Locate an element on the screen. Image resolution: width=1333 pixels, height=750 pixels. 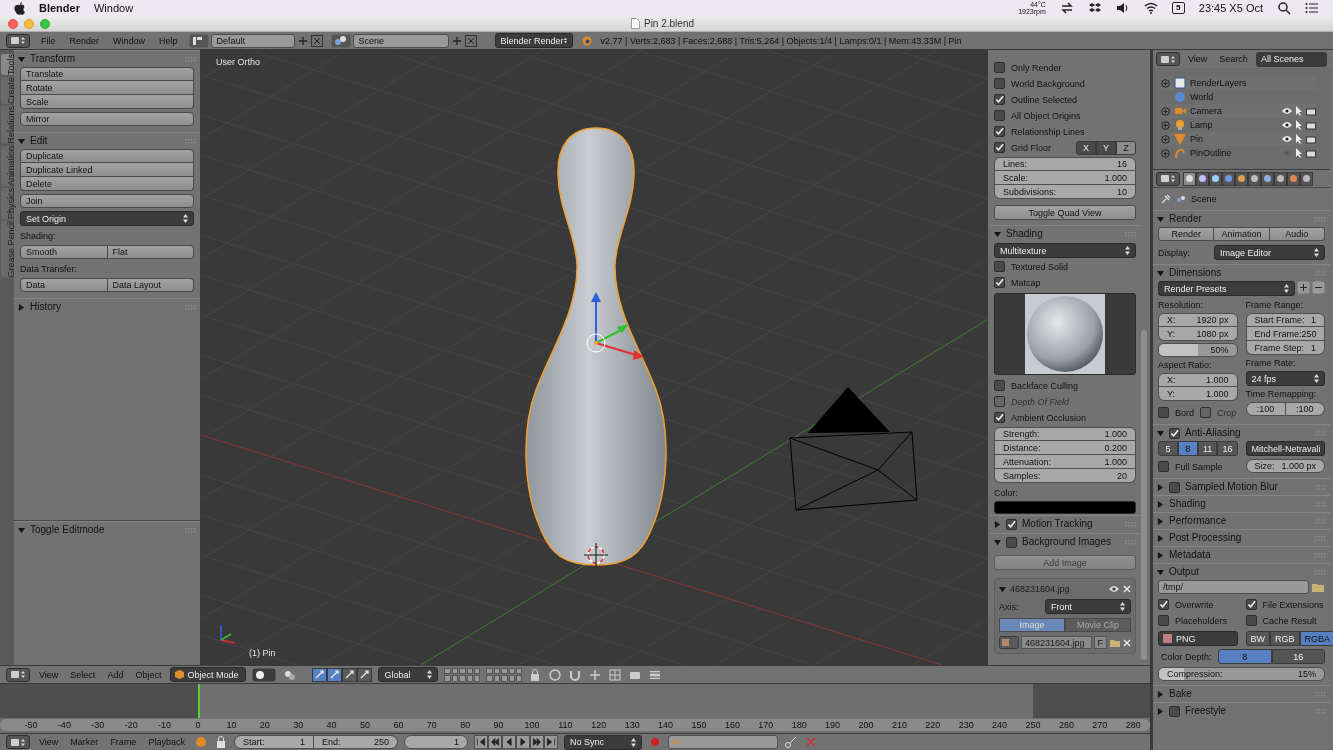
end-frame-field: End: 250 is located at coordinates (355, 742).